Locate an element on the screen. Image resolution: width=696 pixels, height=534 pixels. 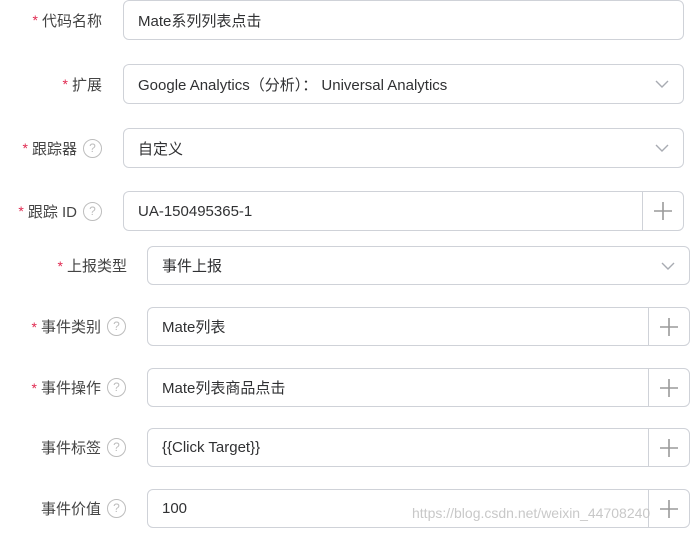
form-row-event-category: * 事件类别 ? Mate列表 is located at coordinates (348, 326).